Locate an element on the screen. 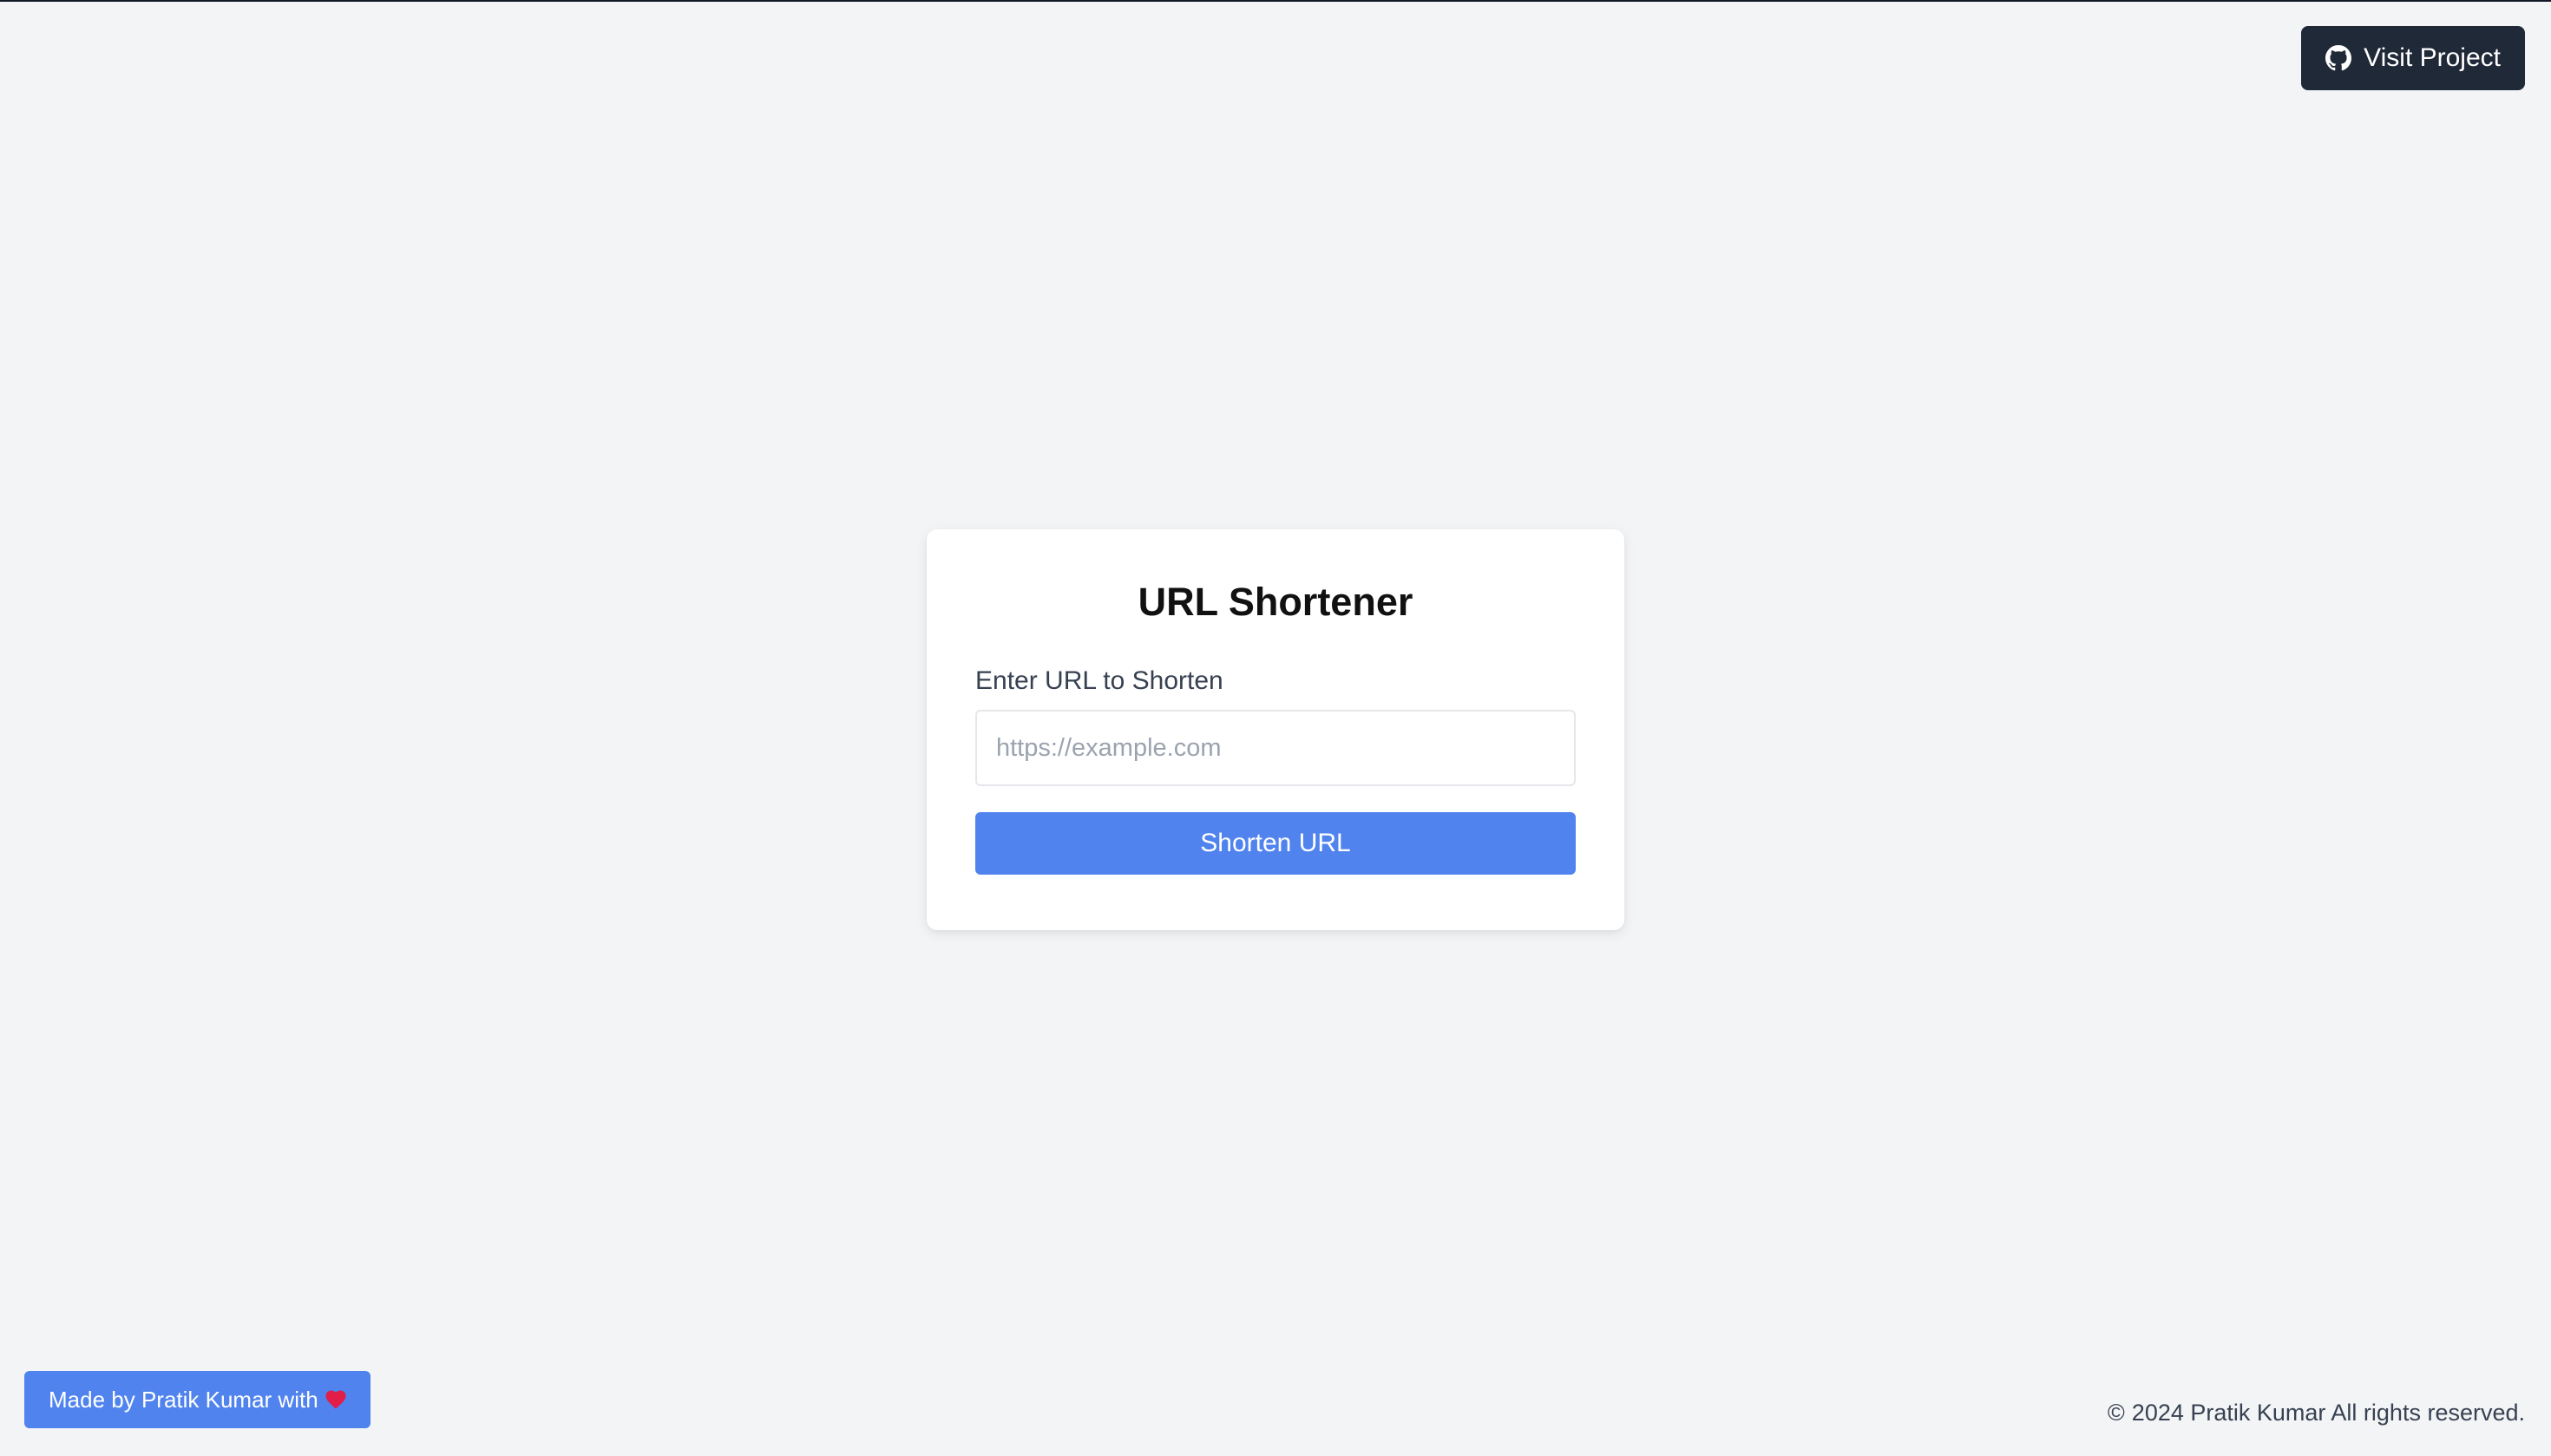 The width and height of the screenshot is (2551, 1456). made-by-label: Made by Pratik Kumar with is located at coordinates (183, 1399).